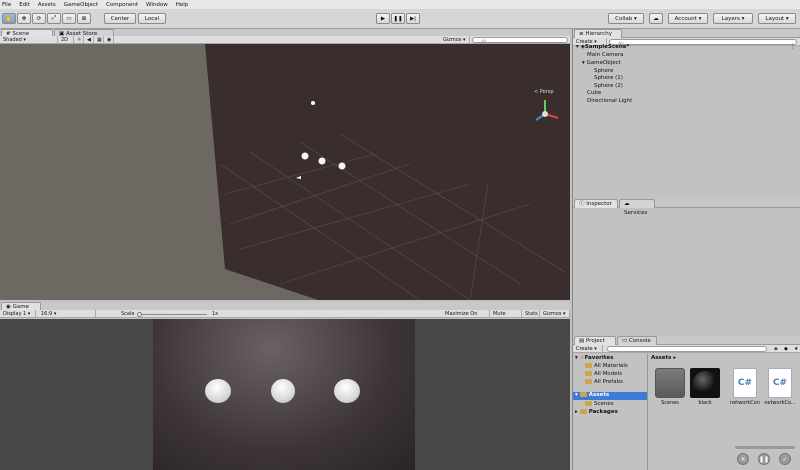  I want to click on breadcrumb-label: Assets, so click(661, 358).